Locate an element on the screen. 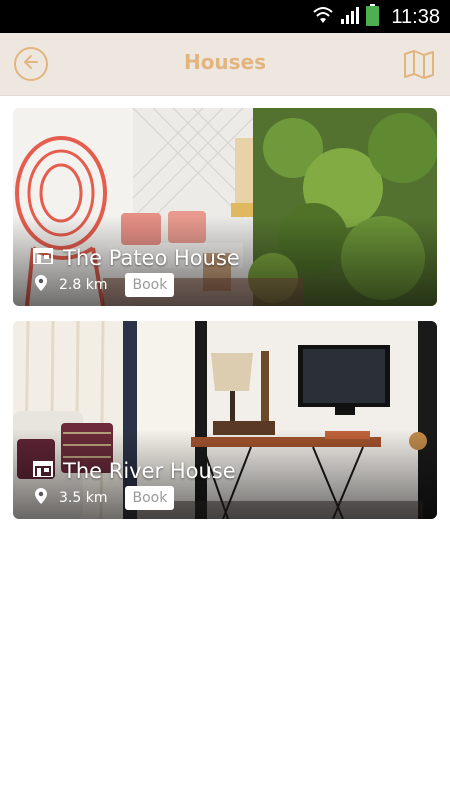 The image size is (450, 800). card-meta: 3.5 km Book is located at coordinates (105, 498).